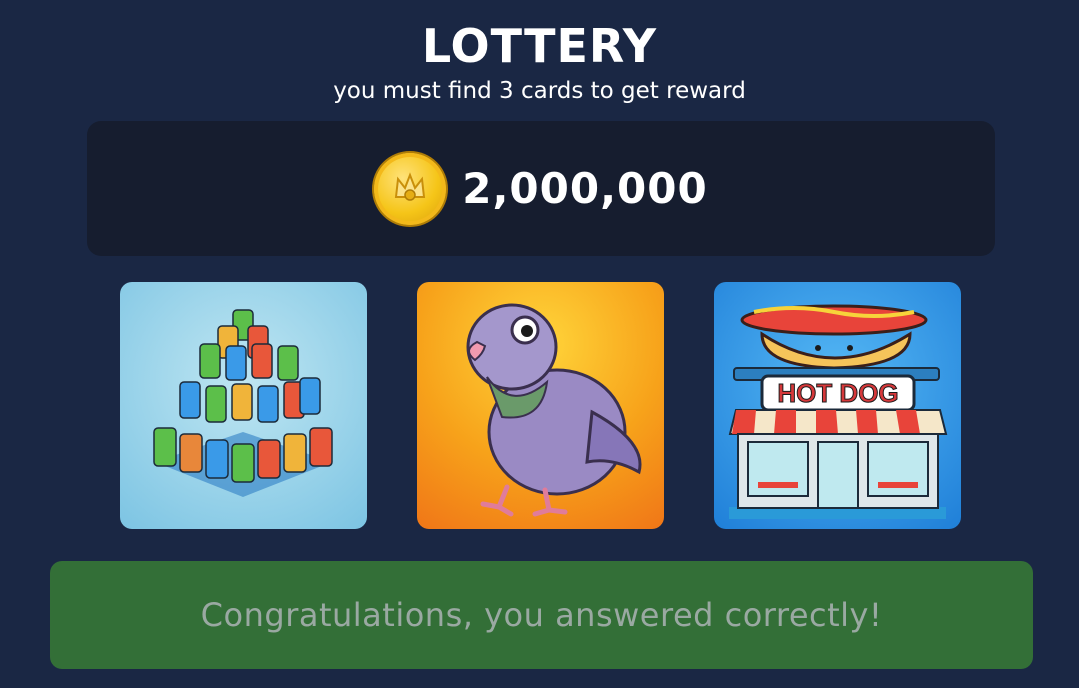  I want to click on soda-cans-icon, so click(243, 403).